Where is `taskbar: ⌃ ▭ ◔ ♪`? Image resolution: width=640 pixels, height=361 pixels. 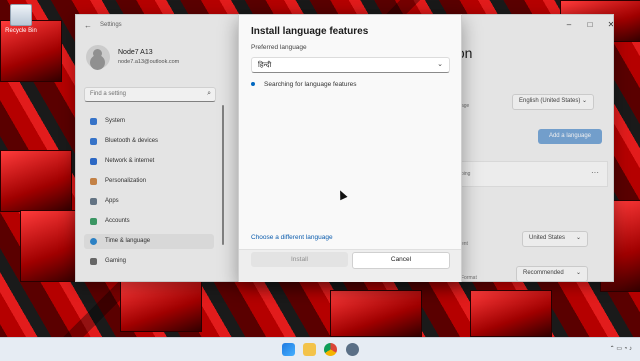
taskbar: ⌃ ▭ ◔ ♪ is located at coordinates (320, 349).